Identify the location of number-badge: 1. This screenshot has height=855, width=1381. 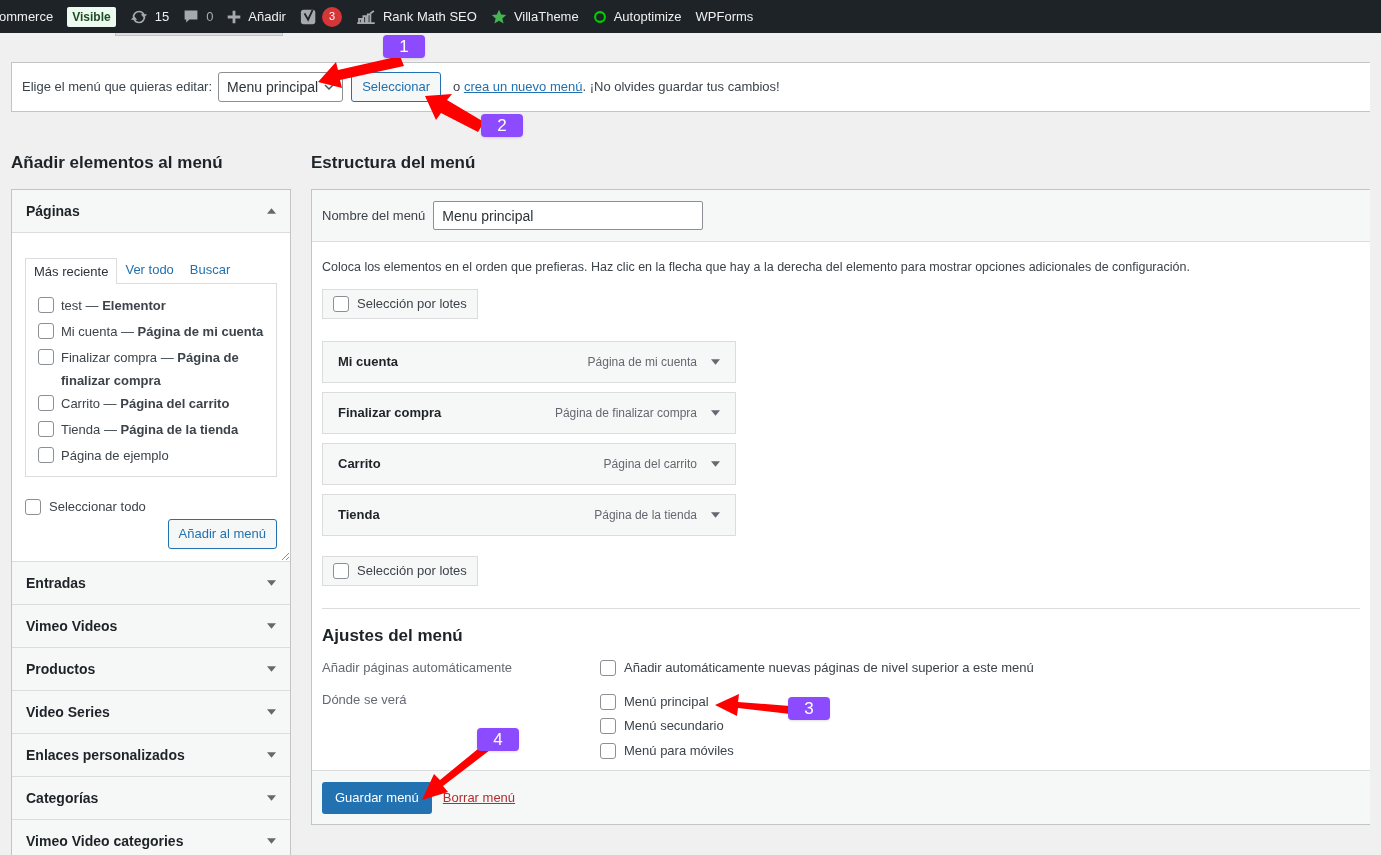
(404, 46).